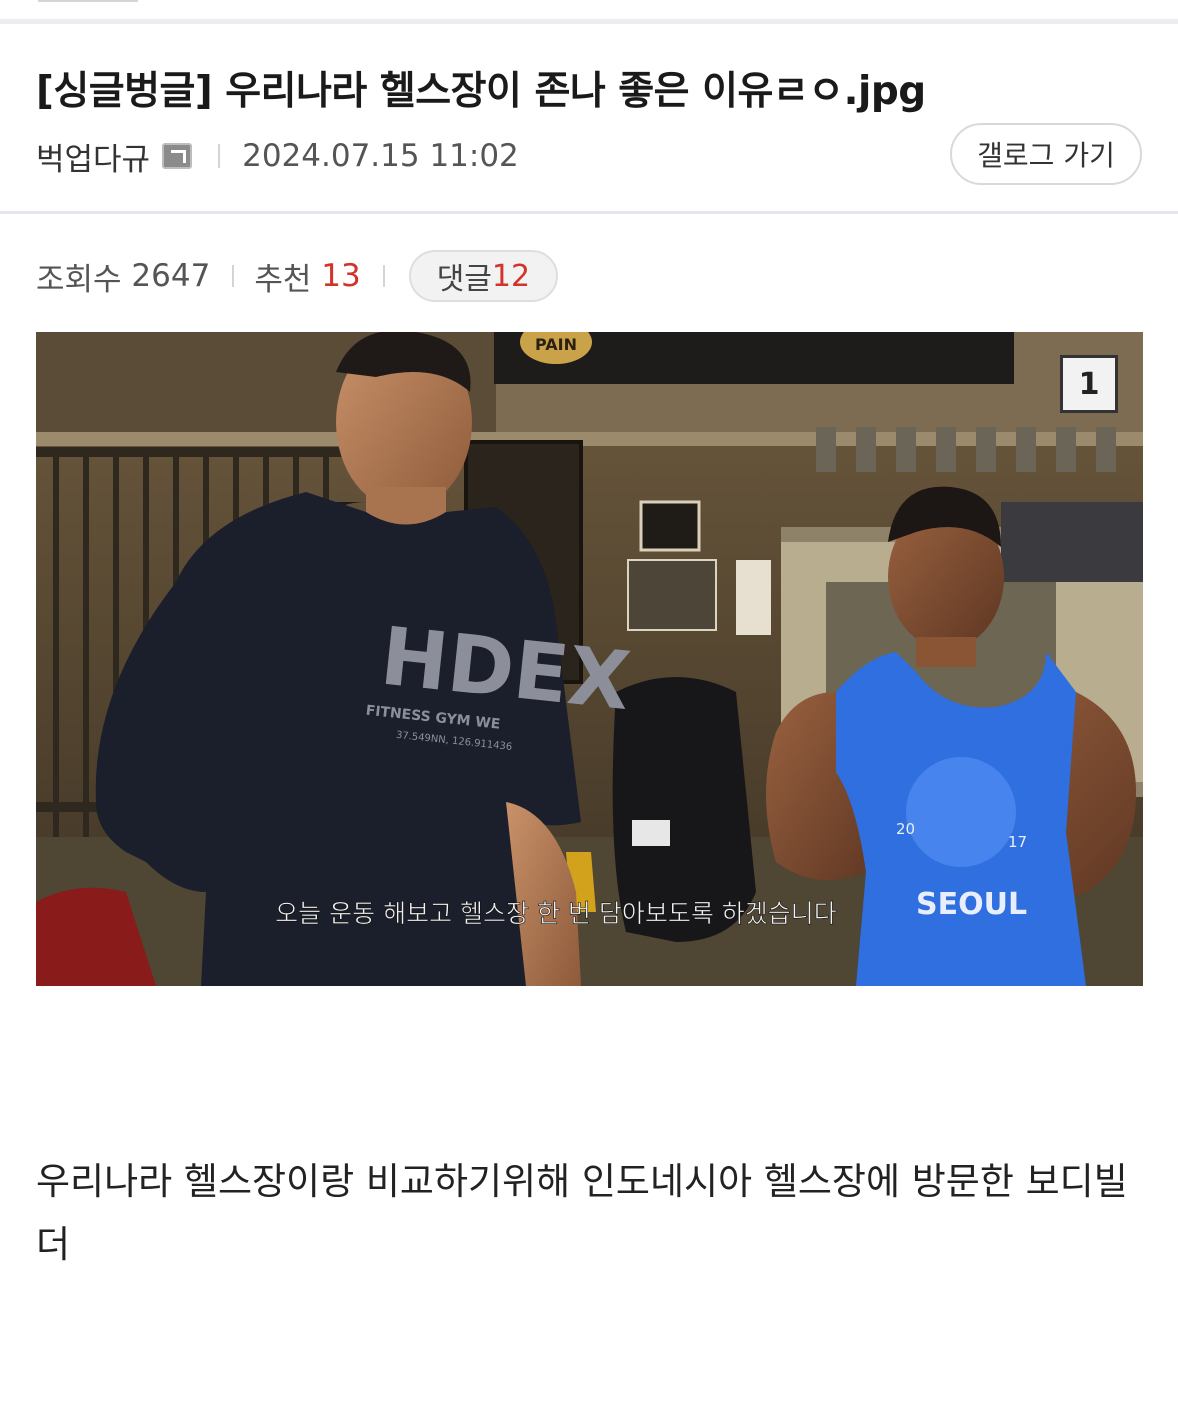 This screenshot has width=1178, height=1419. Describe the element at coordinates (511, 276) in the screenshot. I see `comments-count: 12` at that location.